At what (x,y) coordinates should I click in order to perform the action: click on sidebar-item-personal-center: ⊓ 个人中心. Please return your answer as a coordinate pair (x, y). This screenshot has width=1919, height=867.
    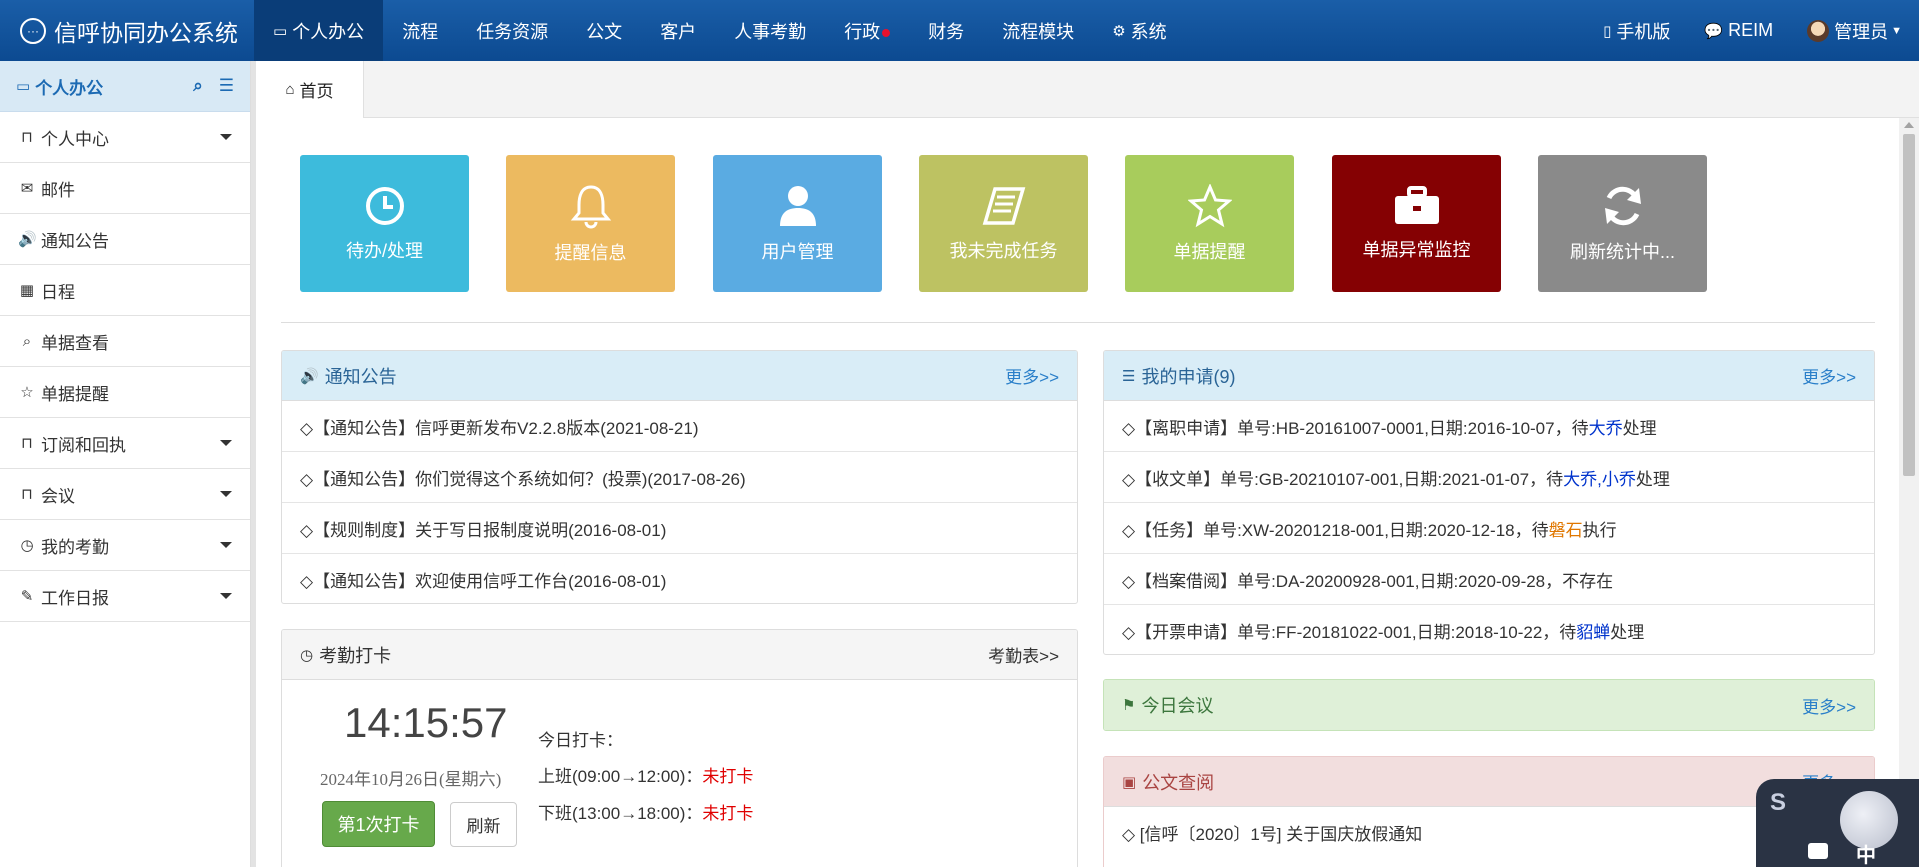
    Looking at the image, I should click on (125, 137).